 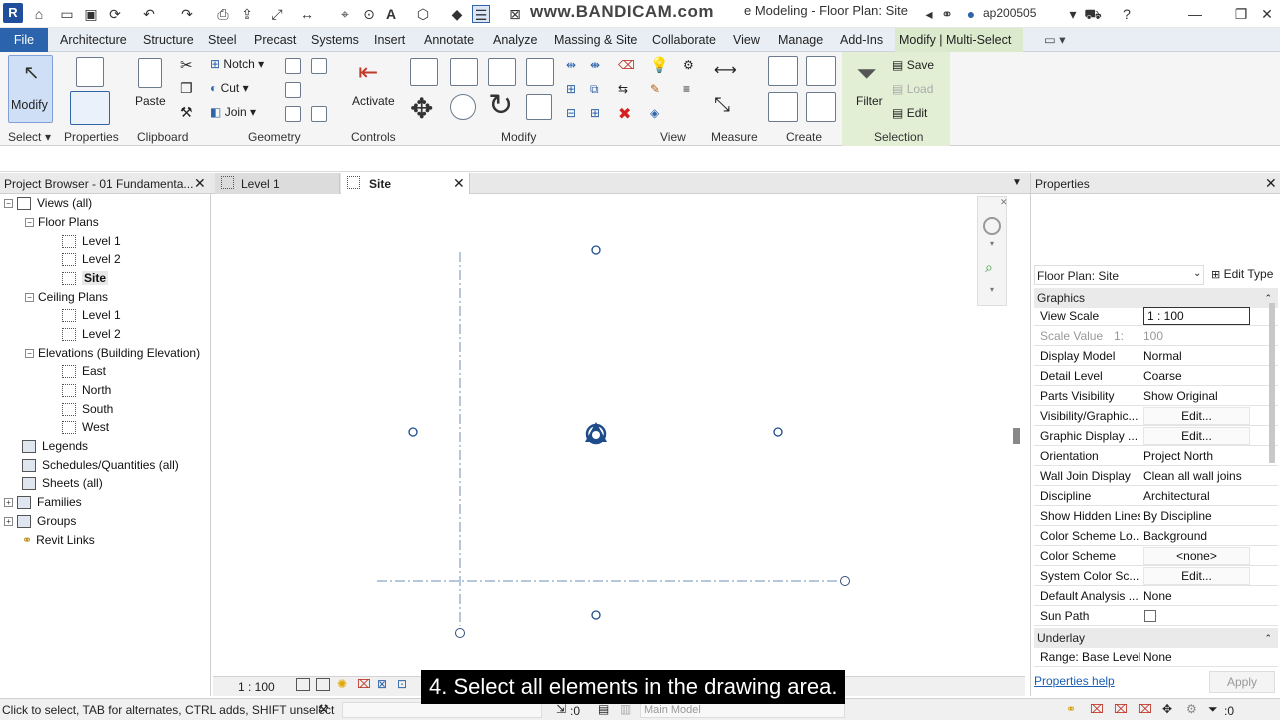 What do you see at coordinates (1196, 536) in the screenshot?
I see `prop-value: Background` at bounding box center [1196, 536].